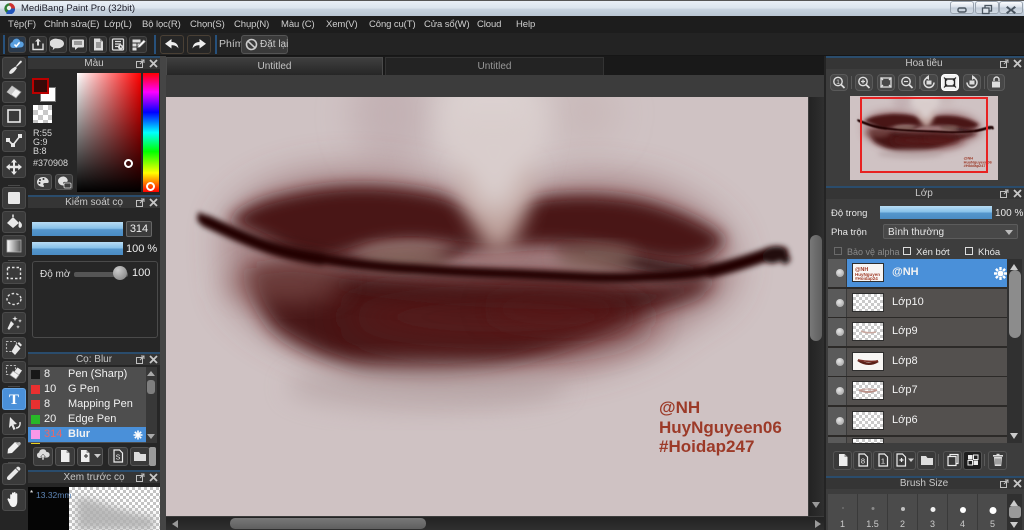 The height and width of the screenshot is (530, 1024). What do you see at coordinates (14, 400) in the screenshot?
I see `svg-text: T` at bounding box center [14, 400].